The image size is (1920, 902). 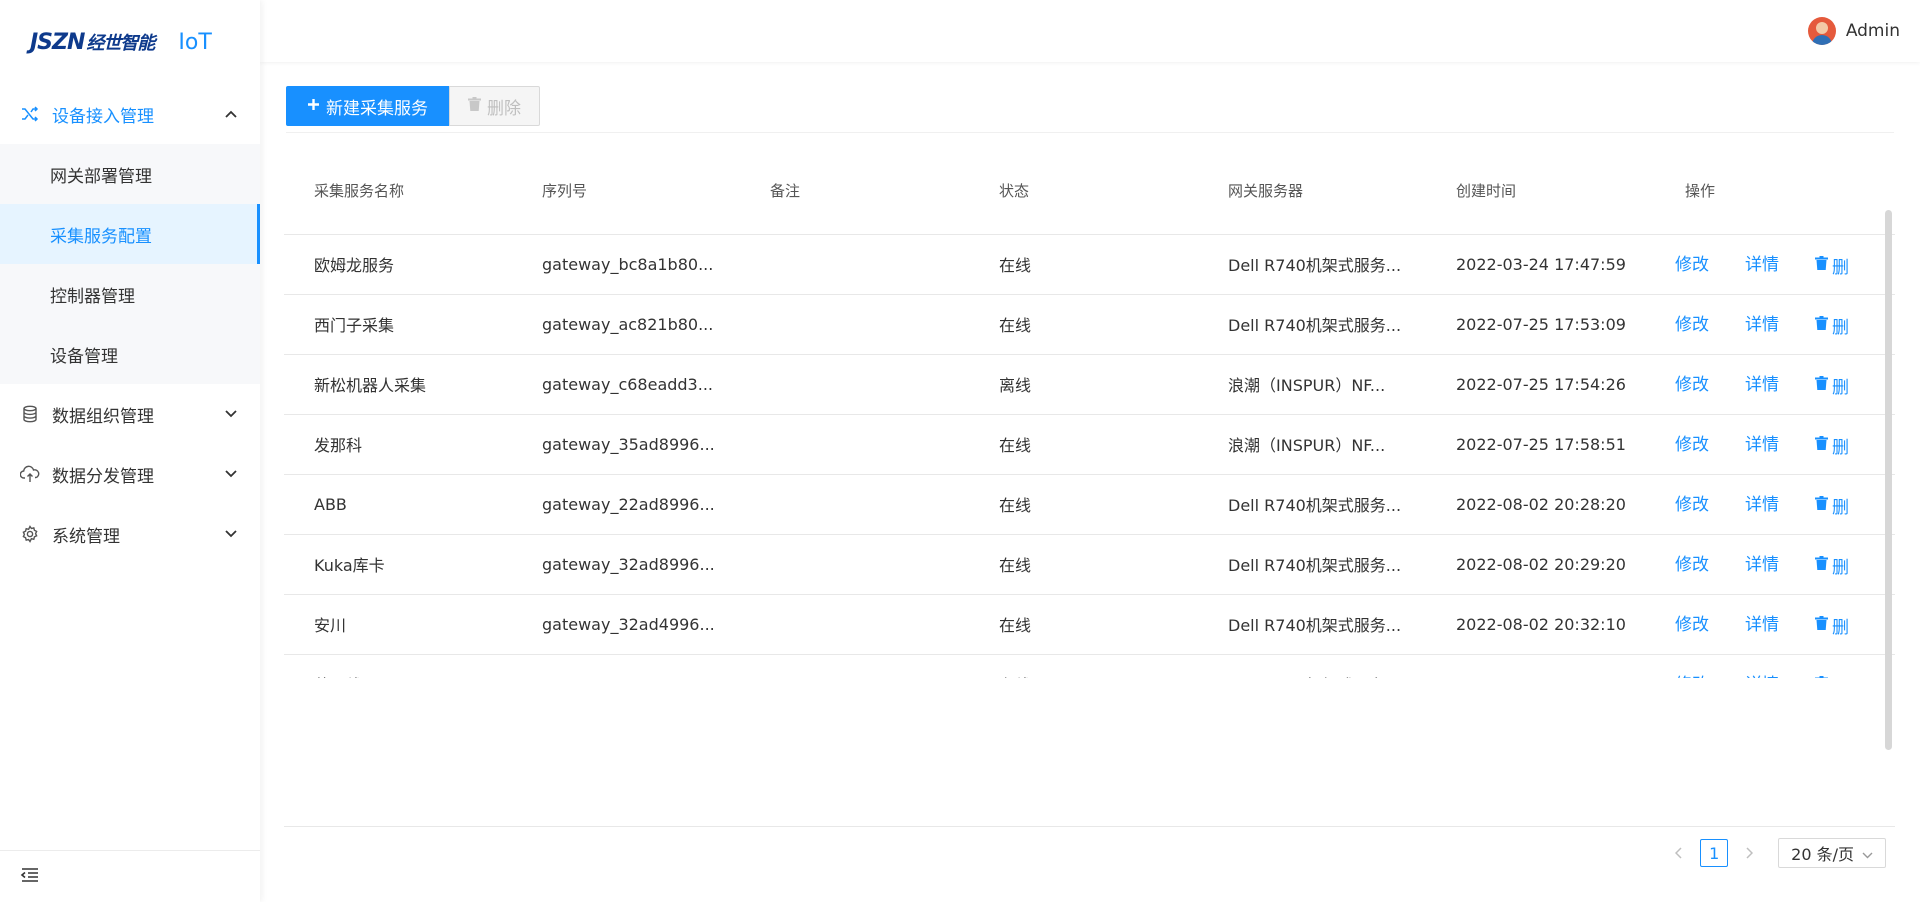 I want to click on batch-delete-button: 删除, so click(x=494, y=106).